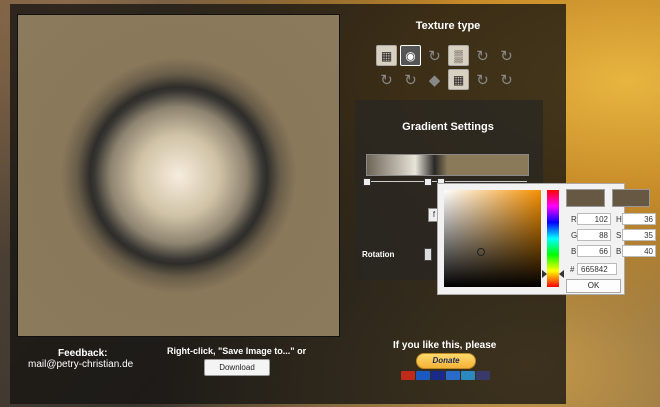 This screenshot has width=660, height=407. Describe the element at coordinates (594, 219) in the screenshot. I see `r-input: 102` at that location.